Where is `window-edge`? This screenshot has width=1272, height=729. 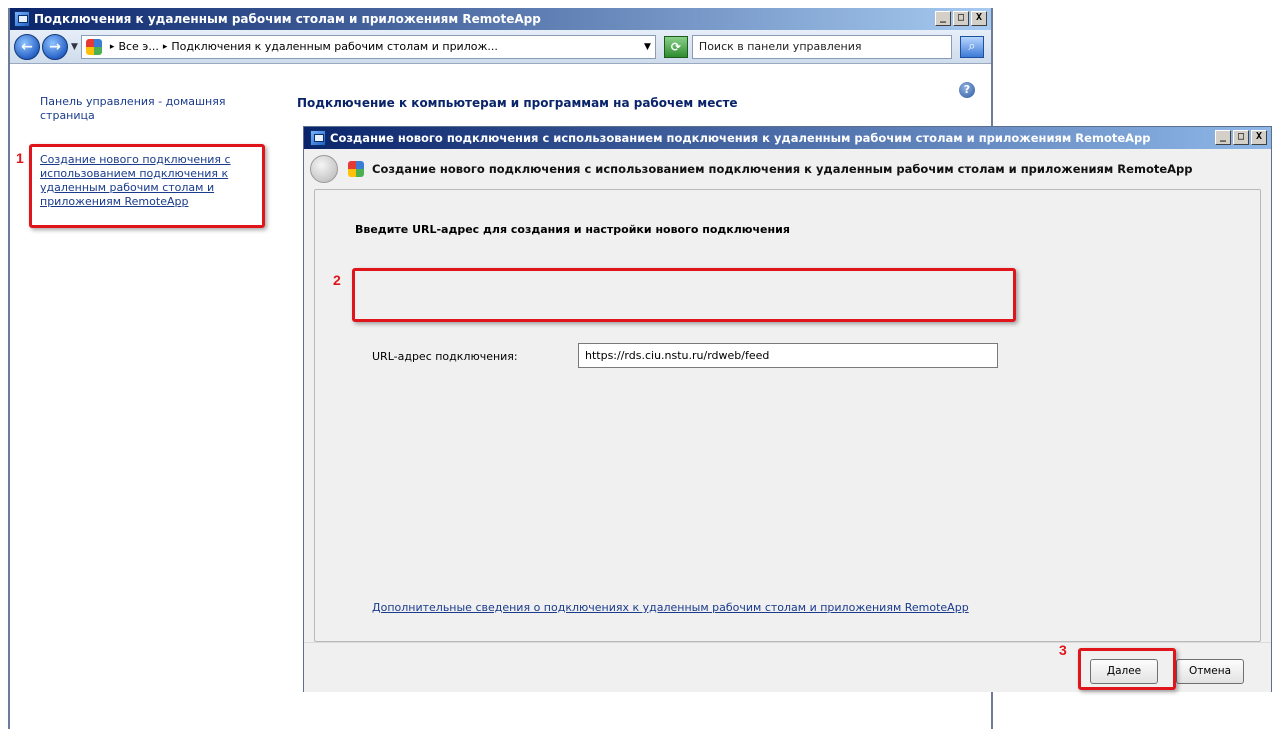 window-edge is located at coordinates (992, 709).